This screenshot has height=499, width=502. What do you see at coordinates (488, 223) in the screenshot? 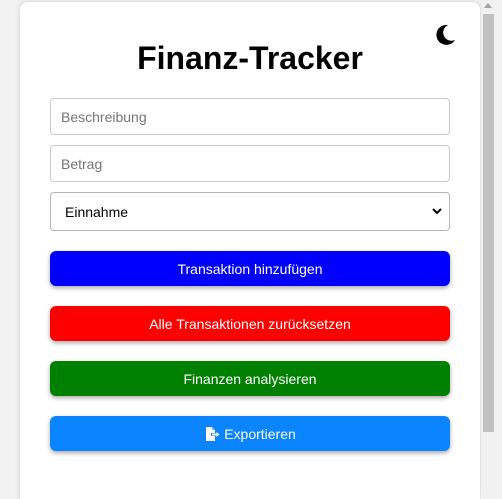
I see `scrollbar-thumb` at bounding box center [488, 223].